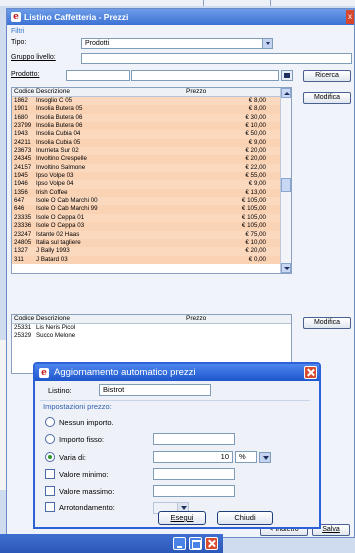 The width and height of the screenshot is (355, 553). What do you see at coordinates (56, 336) in the screenshot?
I see `cell-descrizione: Succo Melone` at bounding box center [56, 336].